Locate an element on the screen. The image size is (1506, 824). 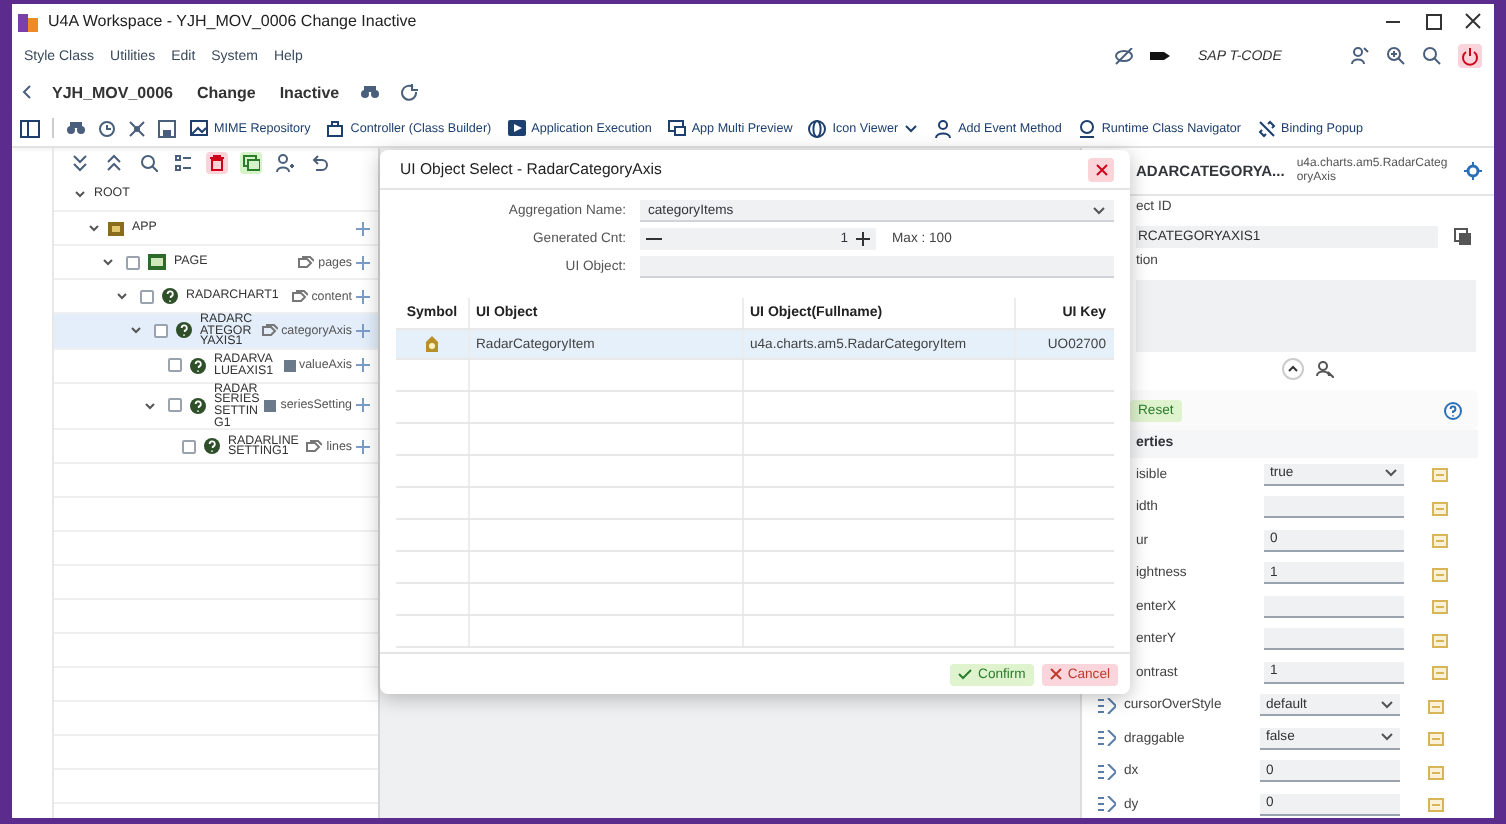
power-icon is located at coordinates (1470, 56).